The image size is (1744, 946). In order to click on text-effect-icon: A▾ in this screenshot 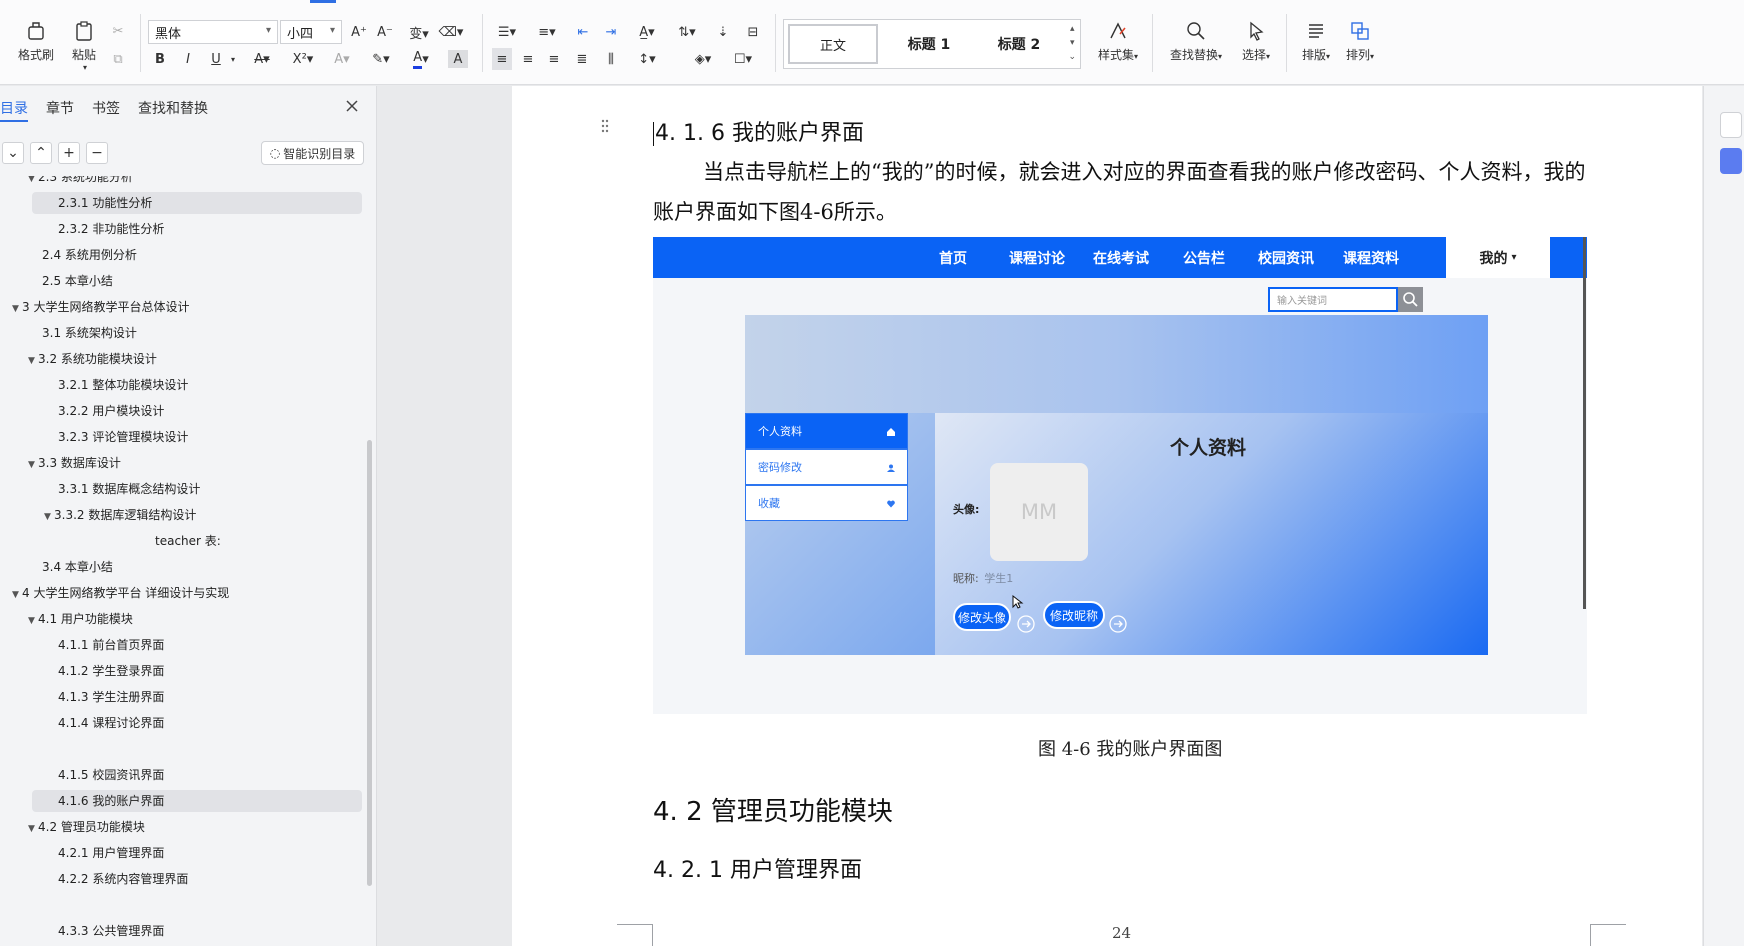, I will do `click(342, 59)`.